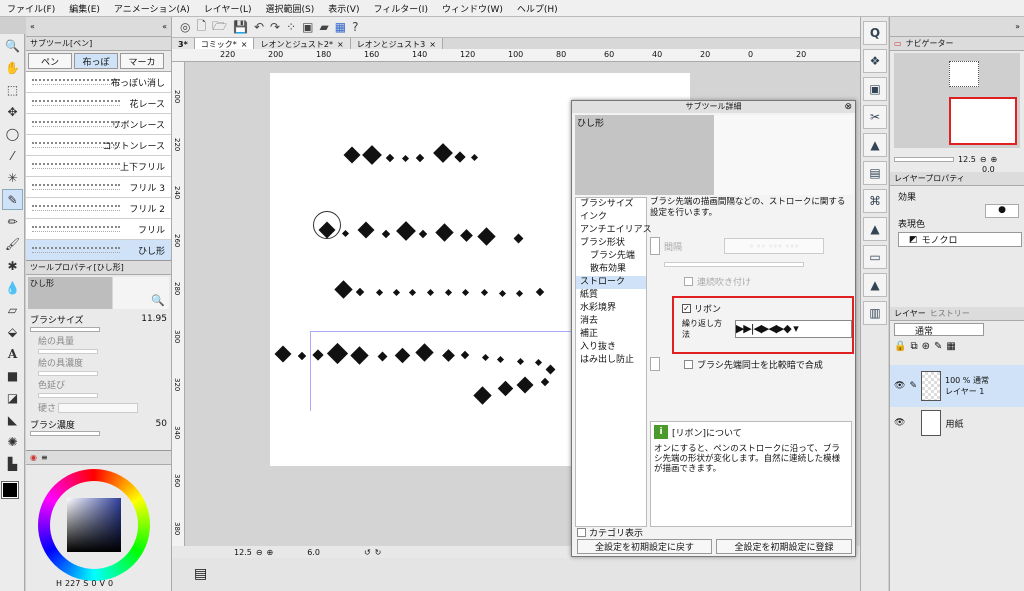 The height and width of the screenshot is (591, 1024). I want to click on material-icon: ❖, so click(875, 61).